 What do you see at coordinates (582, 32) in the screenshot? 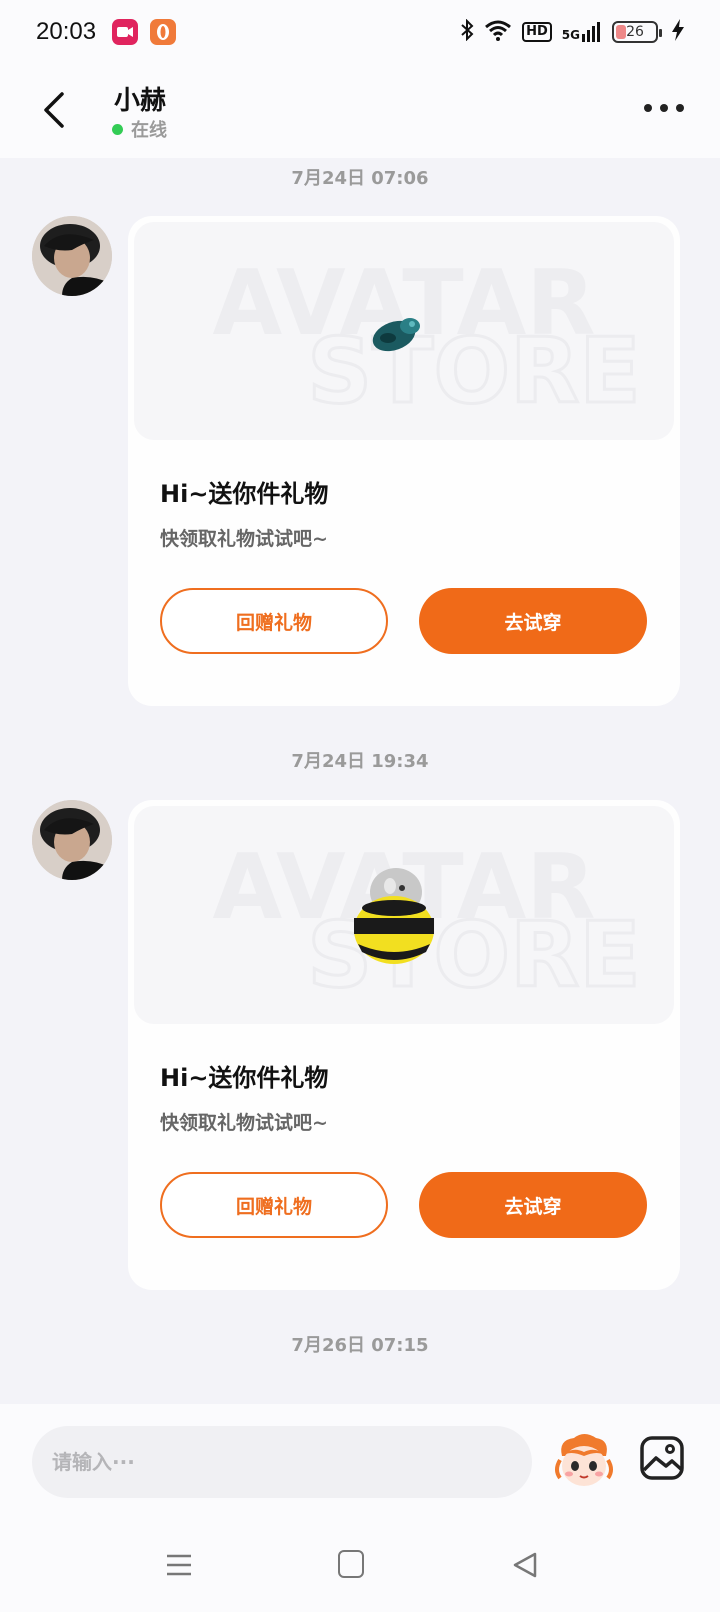
I see `signal-icon: 5G` at bounding box center [582, 32].